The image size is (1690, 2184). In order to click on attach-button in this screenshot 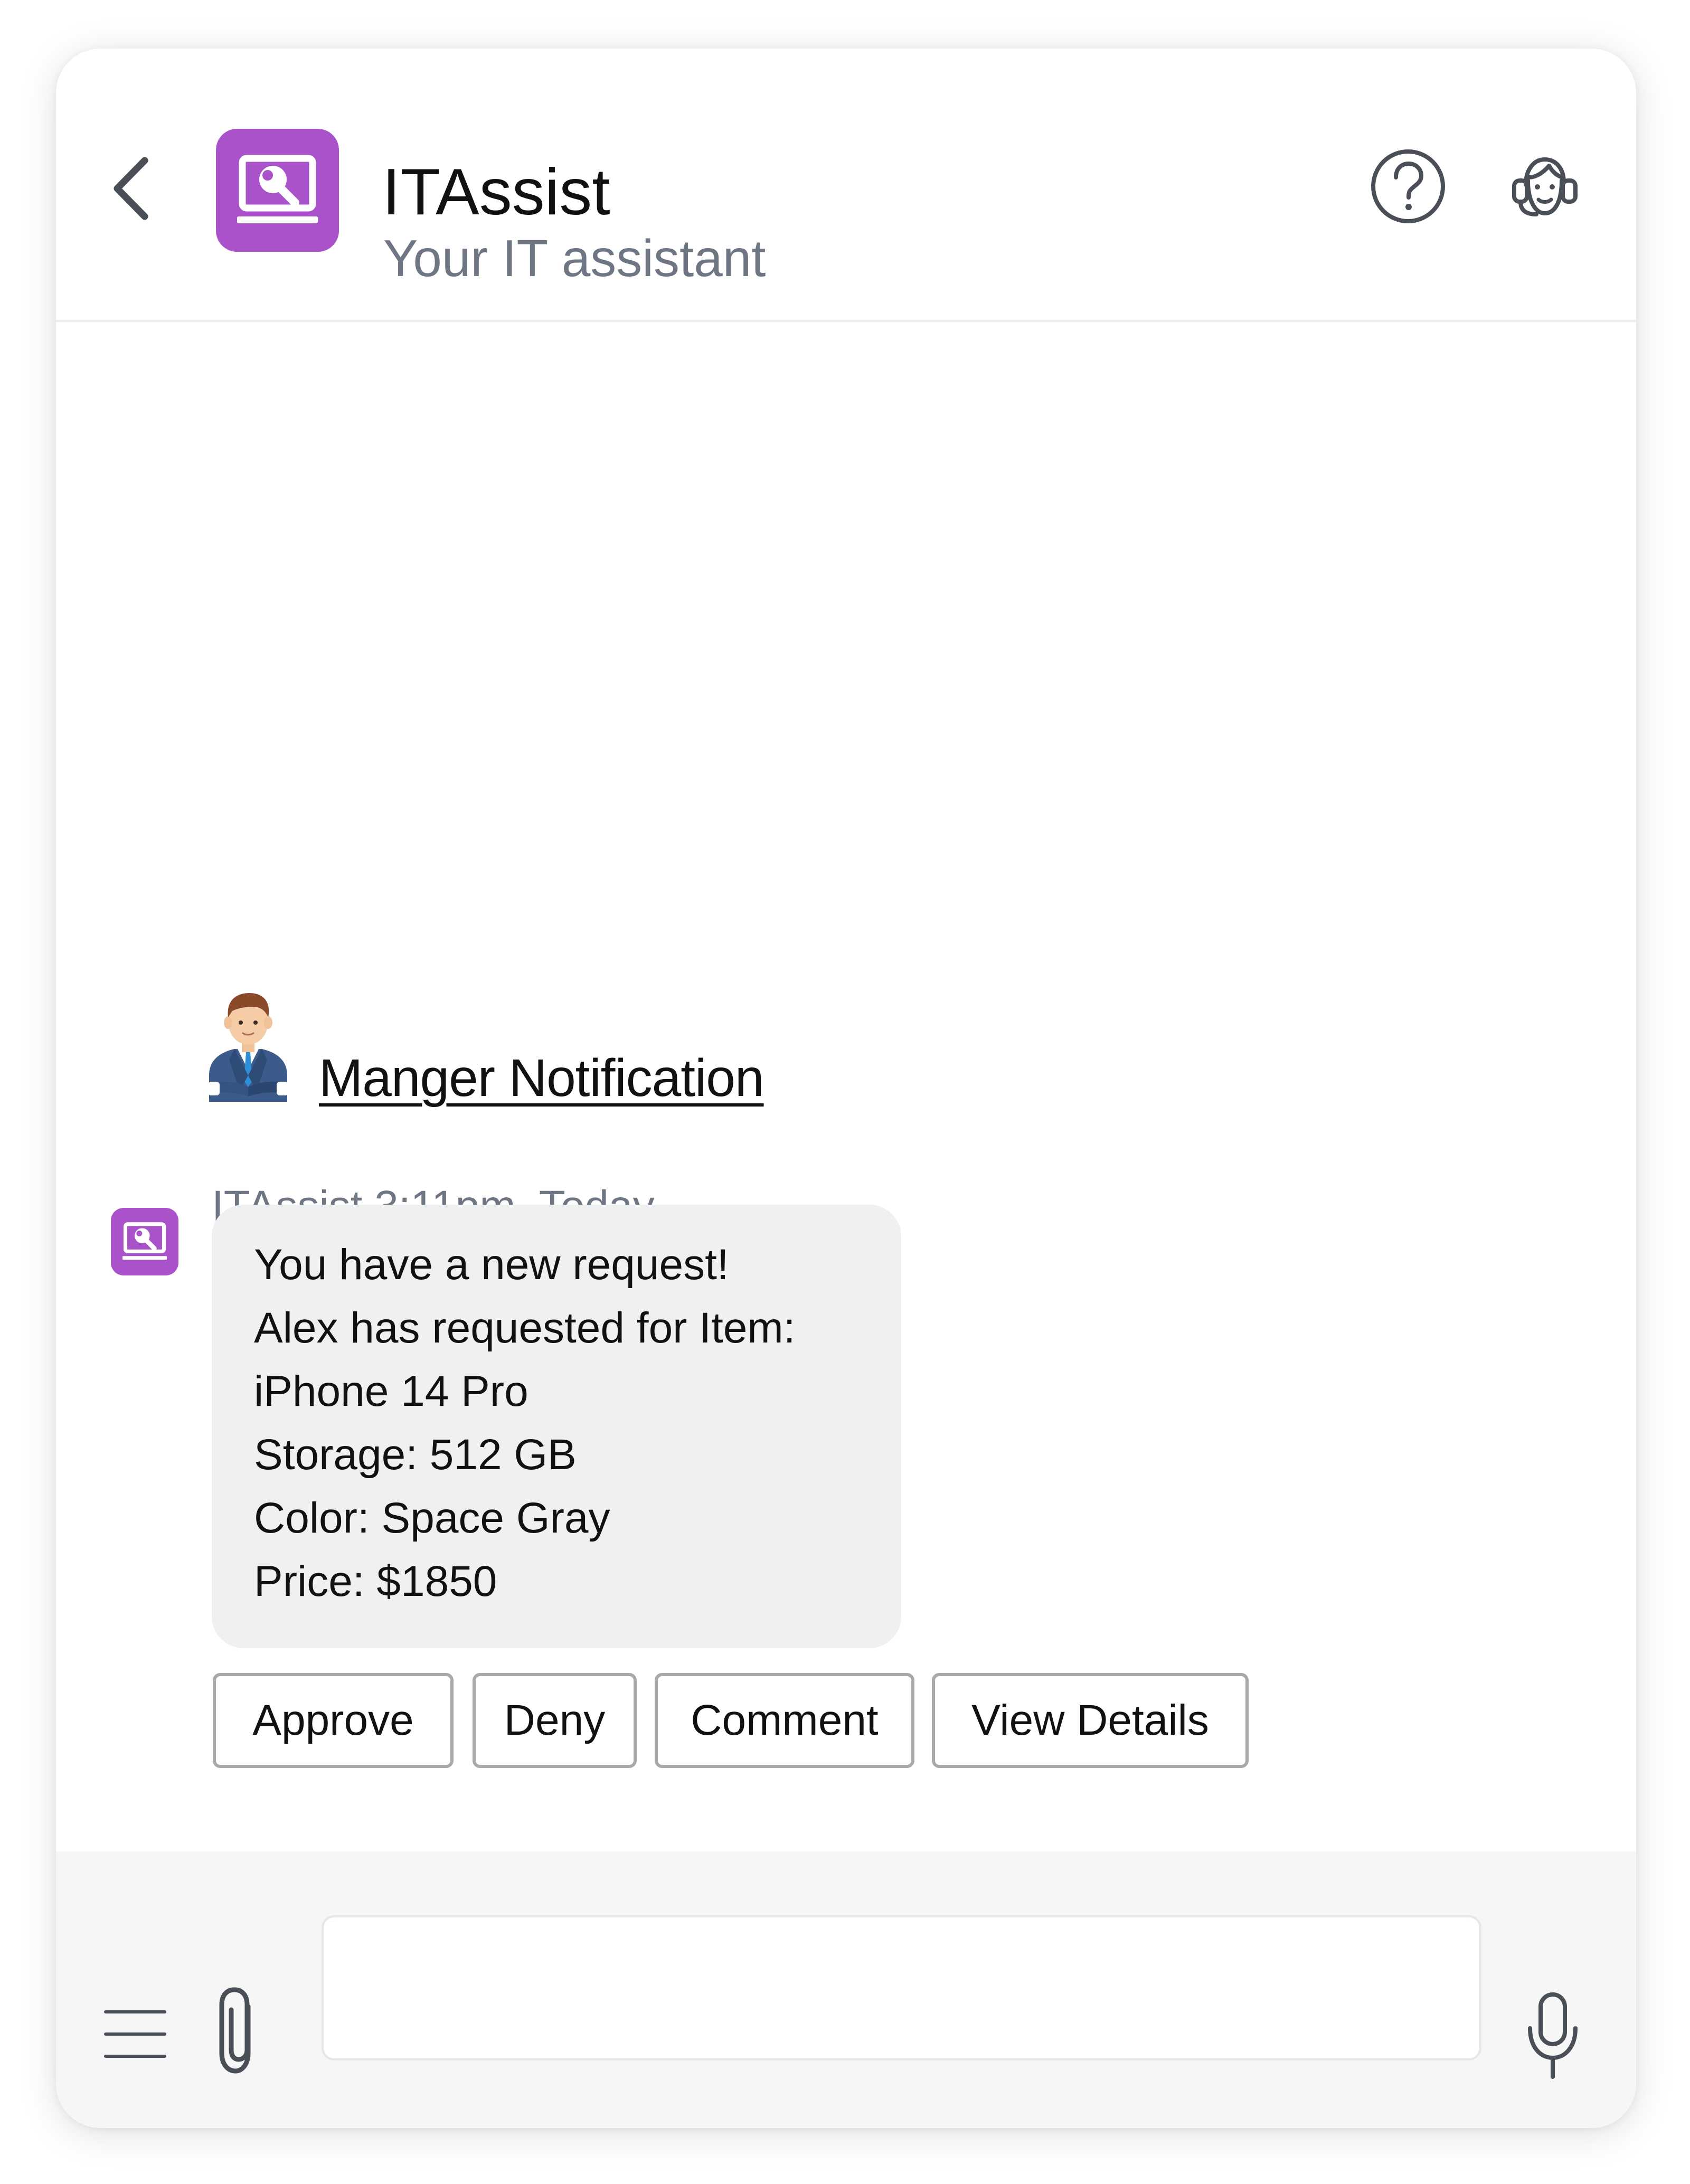, I will do `click(238, 2030)`.